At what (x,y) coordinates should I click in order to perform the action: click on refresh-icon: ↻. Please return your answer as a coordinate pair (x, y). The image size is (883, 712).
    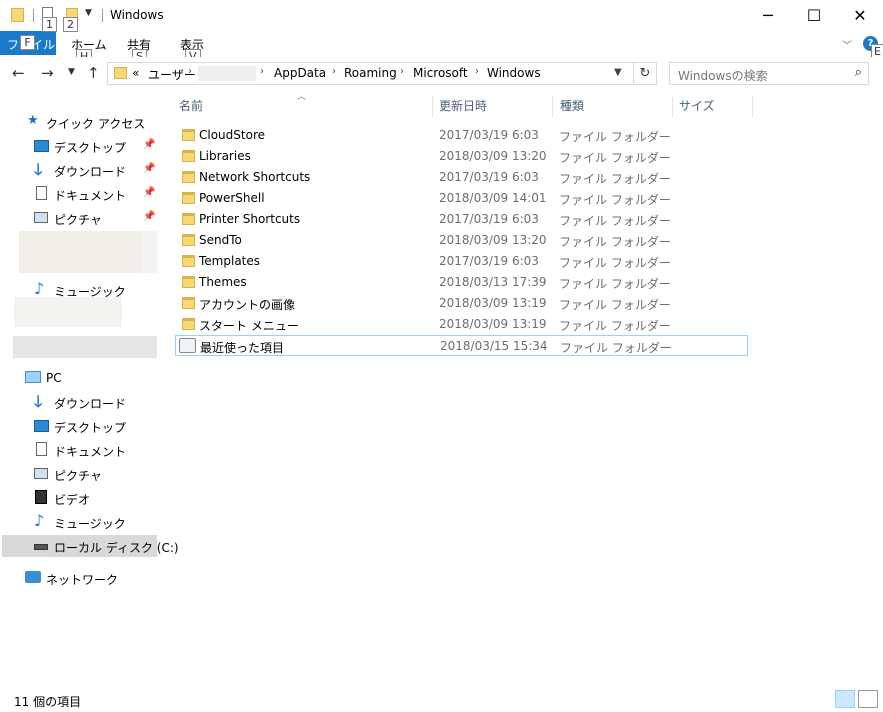
    Looking at the image, I should click on (645, 73).